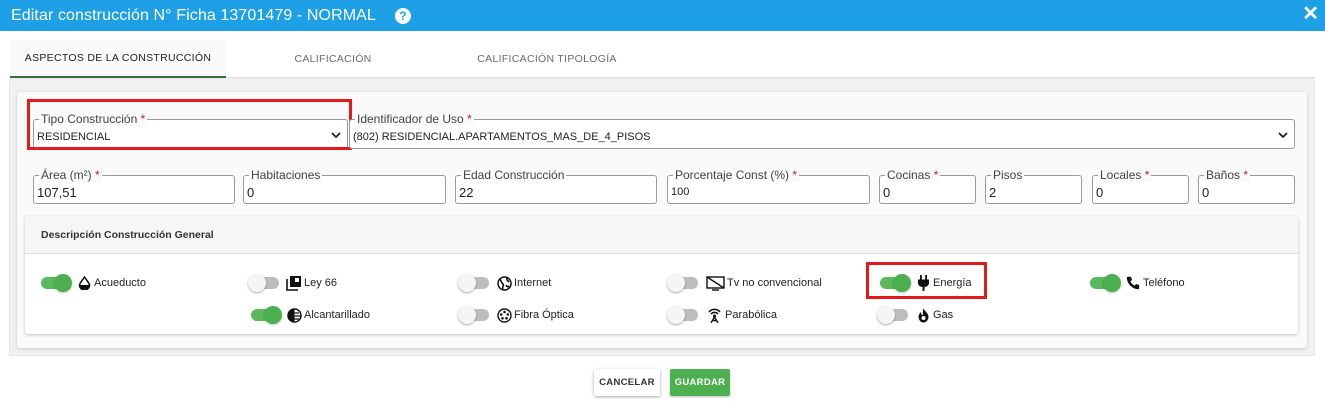  What do you see at coordinates (251, 192) in the screenshot?
I see `habitaciones-value: 0` at bounding box center [251, 192].